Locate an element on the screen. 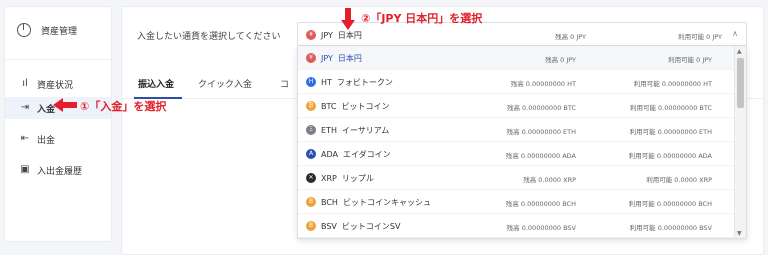  sidebar-item-history: ▣ 入出金履歴 is located at coordinates (58, 170).